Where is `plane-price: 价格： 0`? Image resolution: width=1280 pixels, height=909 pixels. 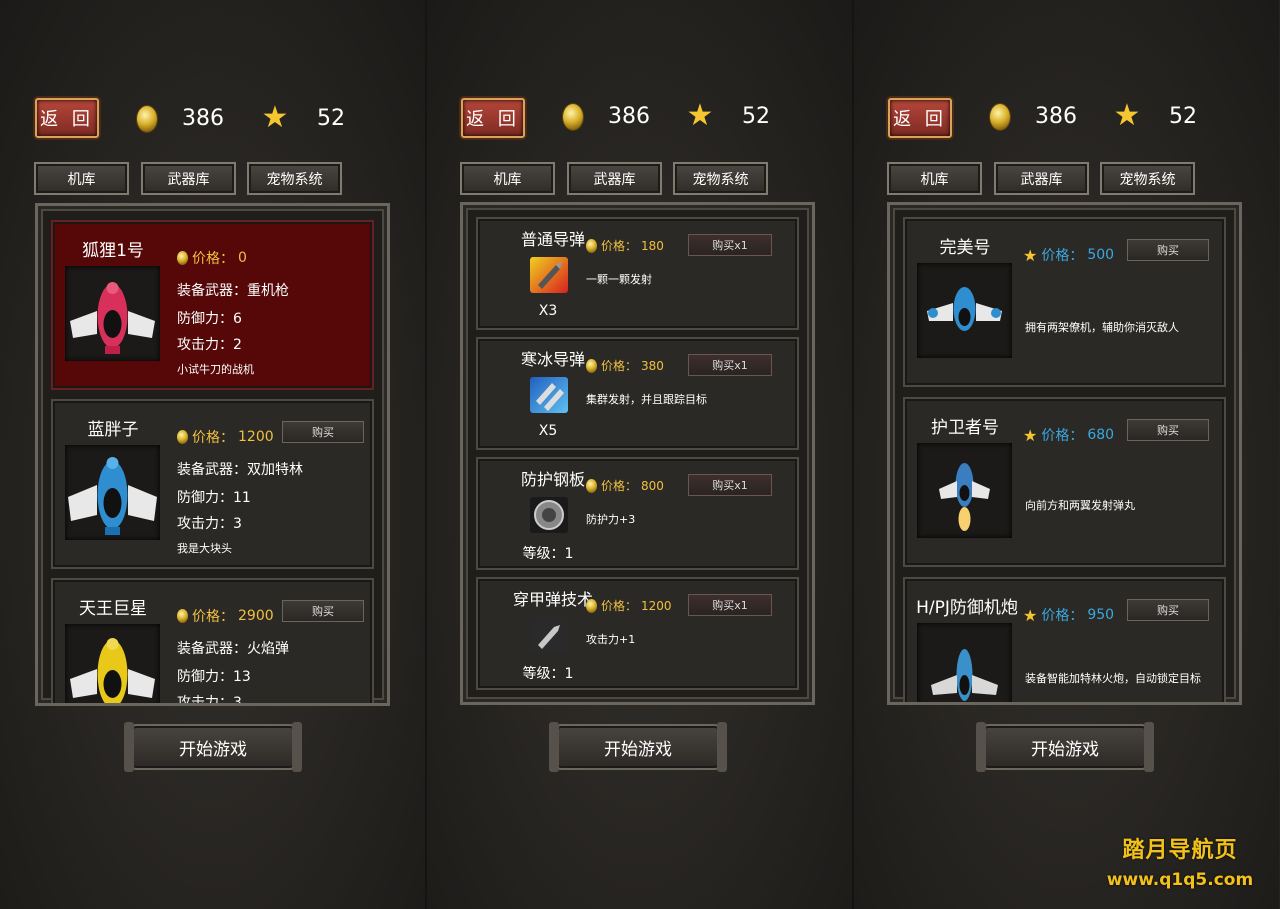
plane-price: 价格： 0 is located at coordinates (212, 258).